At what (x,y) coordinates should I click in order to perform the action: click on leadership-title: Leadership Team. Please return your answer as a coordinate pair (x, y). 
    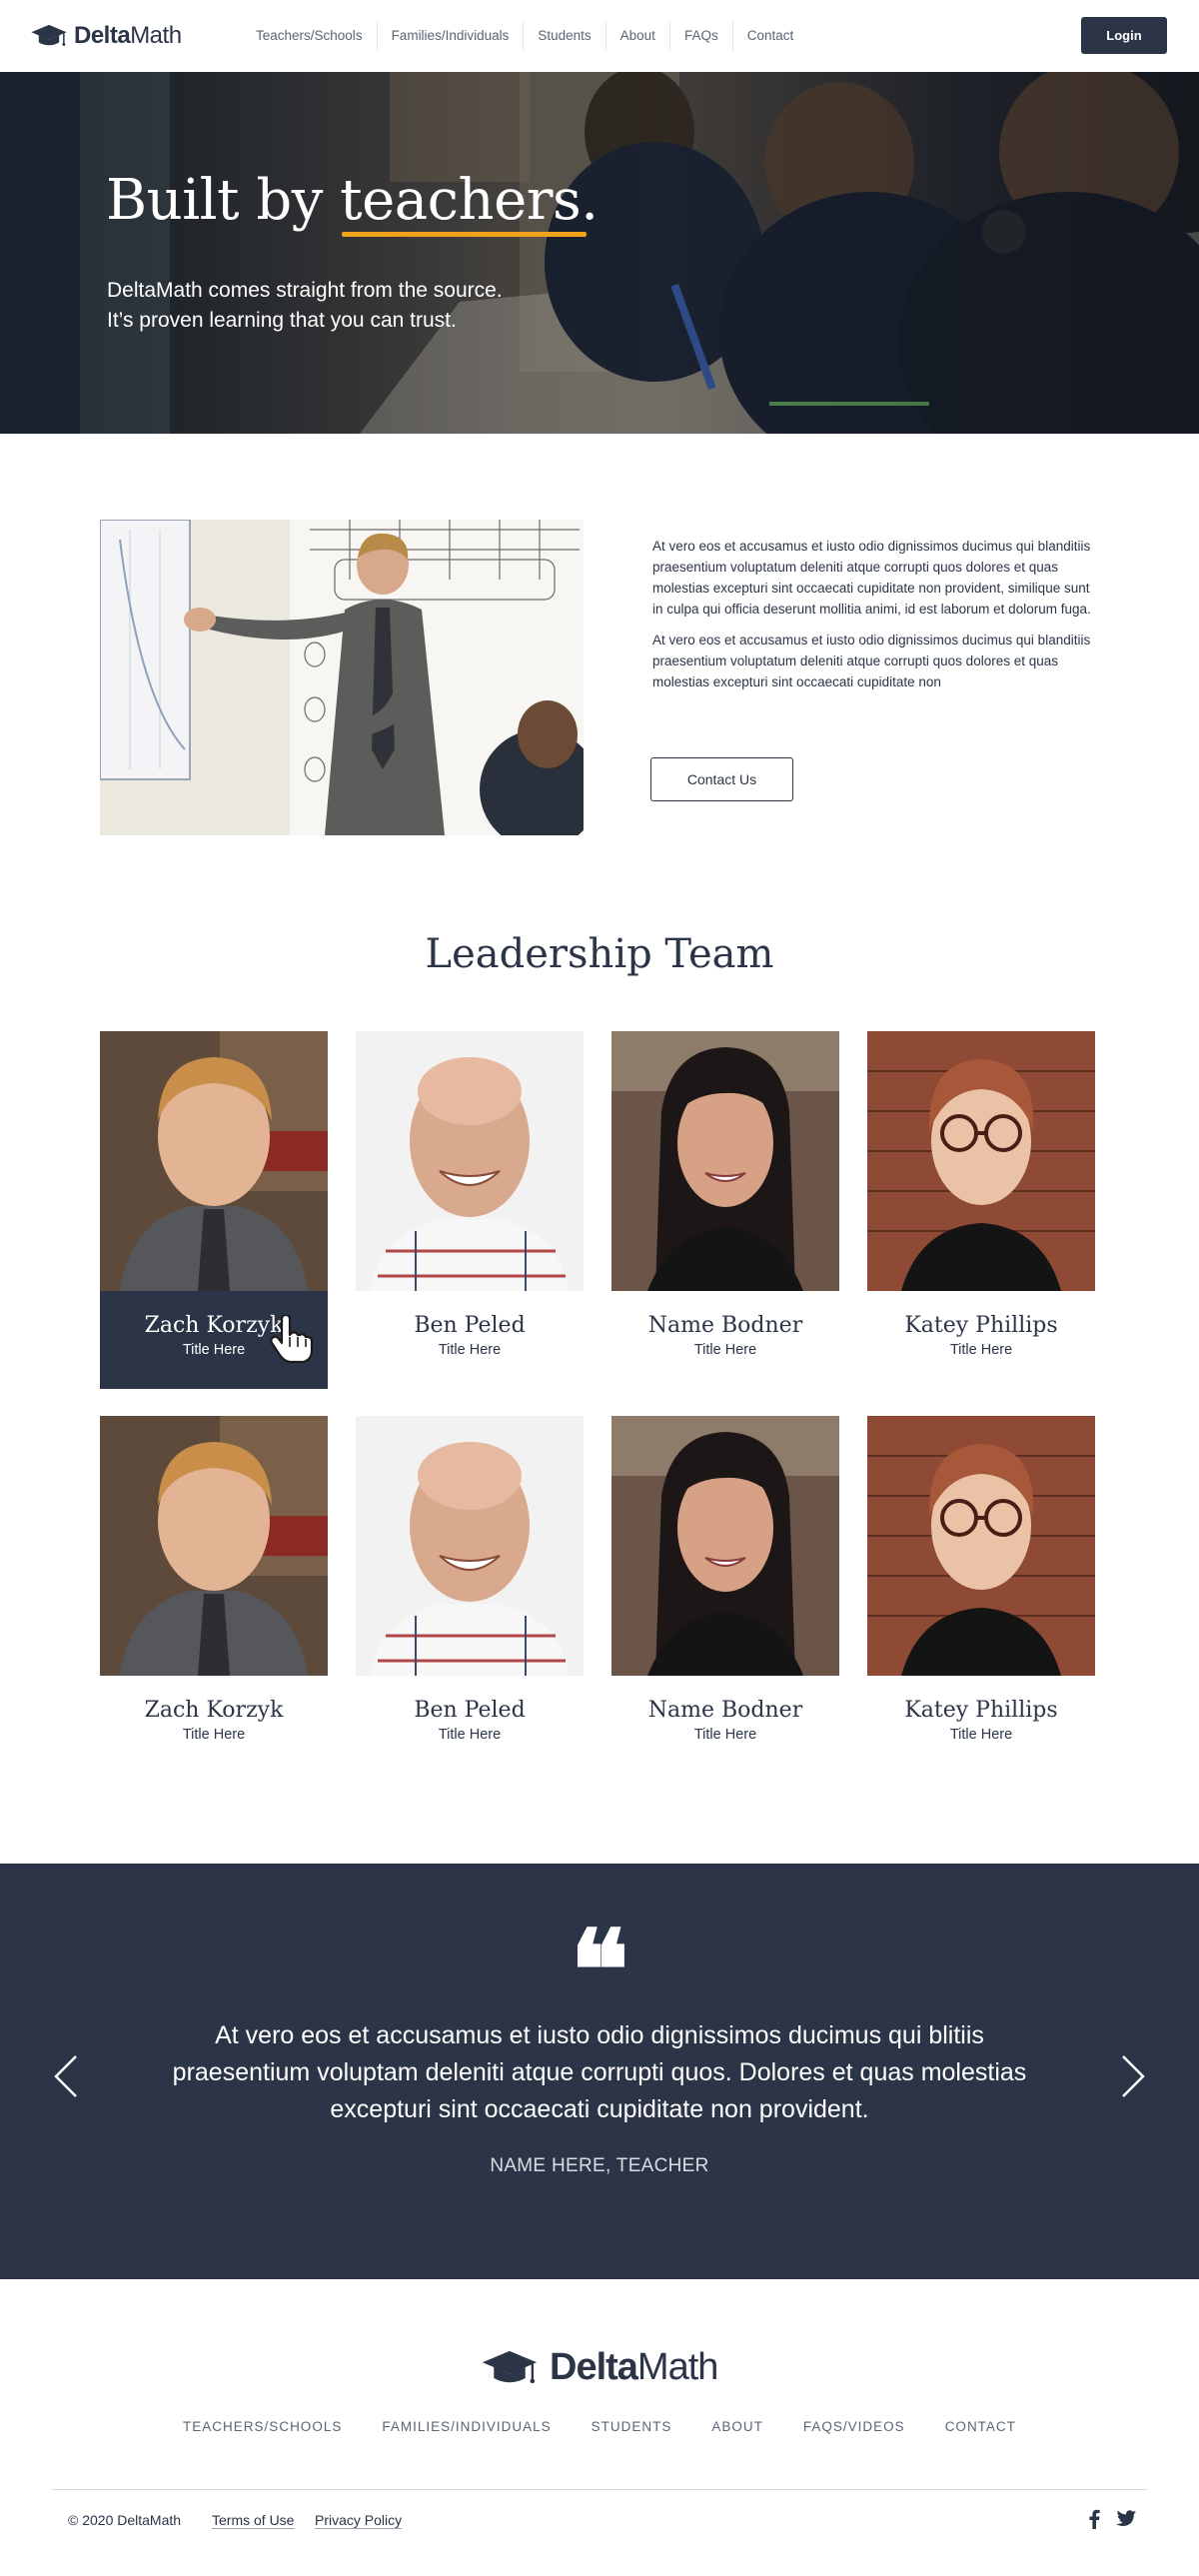
    Looking at the image, I should click on (599, 954).